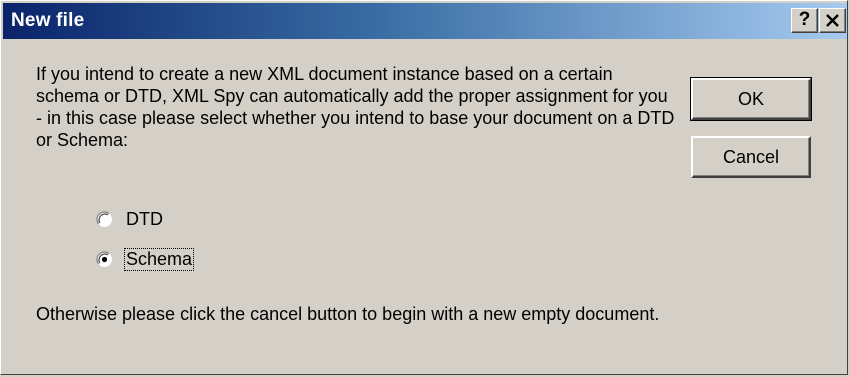  Describe the element at coordinates (751, 99) in the screenshot. I see `ok-button: OK` at that location.